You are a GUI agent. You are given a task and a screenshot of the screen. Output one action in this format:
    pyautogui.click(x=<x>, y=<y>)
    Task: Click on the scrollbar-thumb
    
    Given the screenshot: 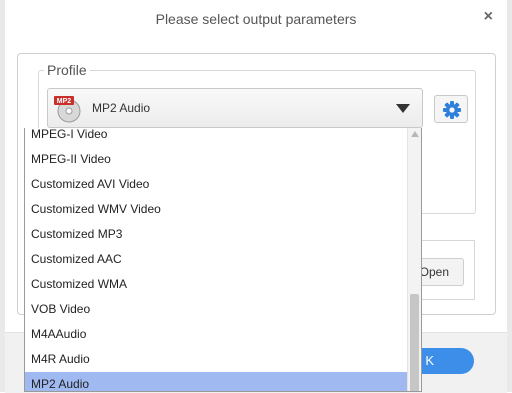 What is the action you would take?
    pyautogui.click(x=414, y=342)
    